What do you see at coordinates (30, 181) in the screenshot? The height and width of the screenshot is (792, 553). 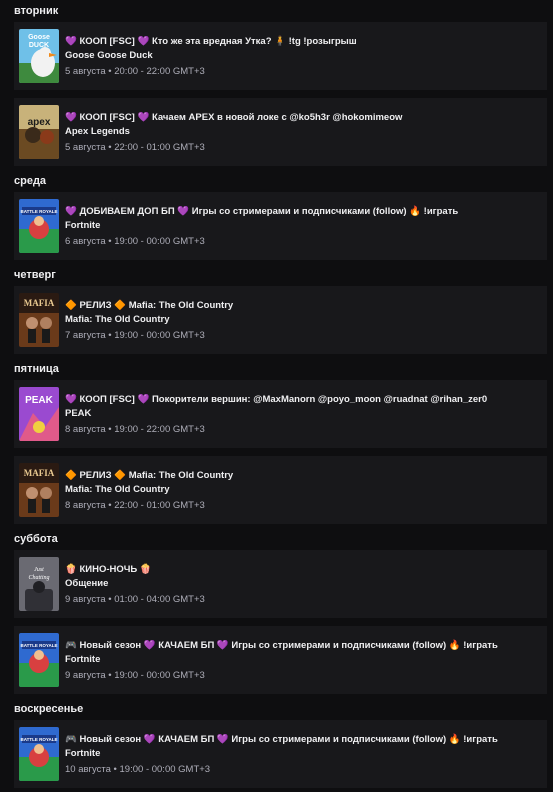 I see `day-header: среда` at bounding box center [30, 181].